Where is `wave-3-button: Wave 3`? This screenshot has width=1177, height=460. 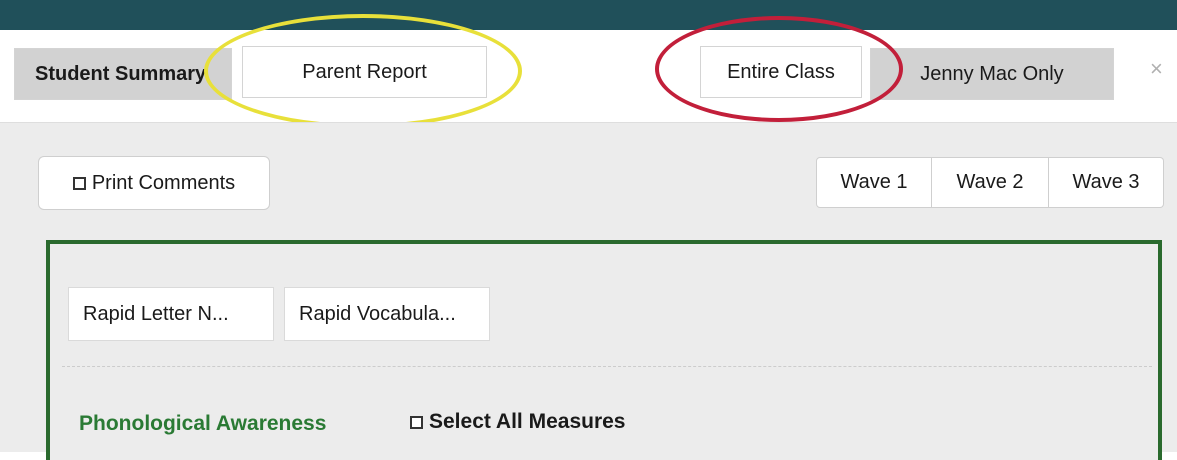
wave-3-button: Wave 3 is located at coordinates (1106, 182).